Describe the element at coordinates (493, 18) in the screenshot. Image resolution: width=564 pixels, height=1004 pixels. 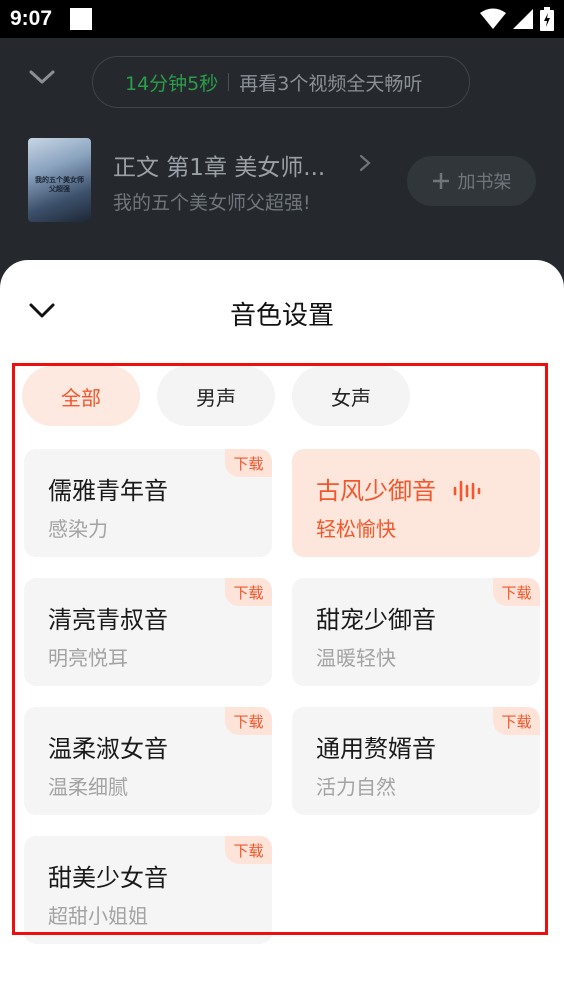
I see `wifi-icon` at that location.